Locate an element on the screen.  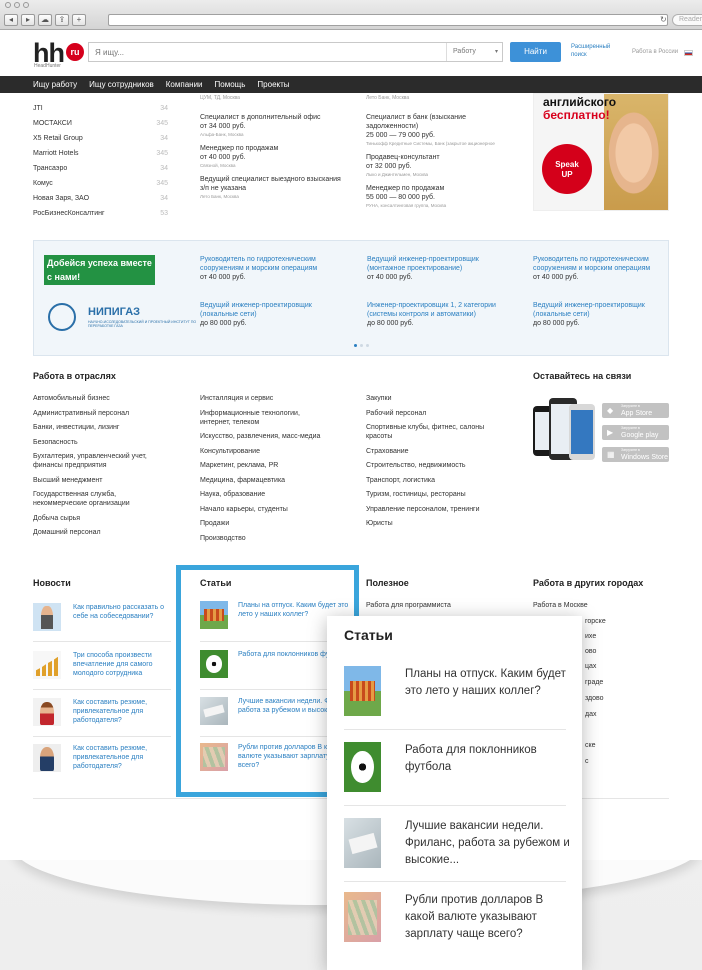
vacancy-title: Специалист в дополнительный офис is located at coordinates (280, 117).